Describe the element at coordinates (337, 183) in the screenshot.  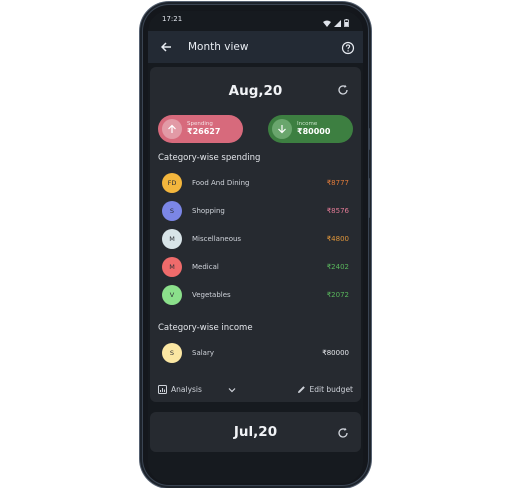
I see `category-amount: ₹8777` at that location.